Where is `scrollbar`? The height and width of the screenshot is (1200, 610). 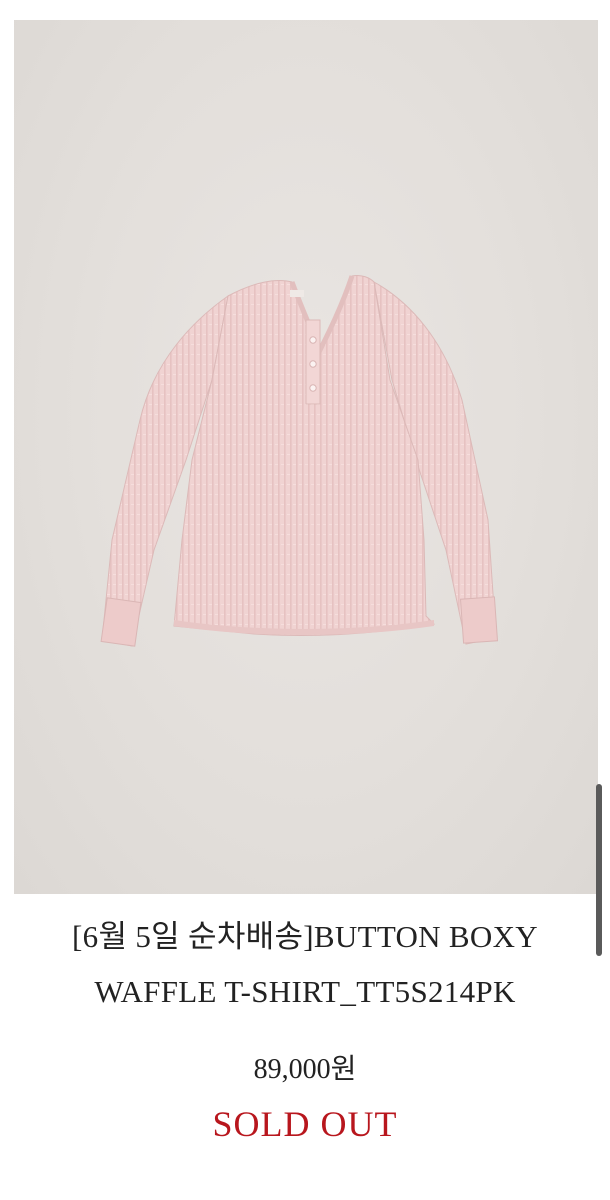 scrollbar is located at coordinates (599, 870).